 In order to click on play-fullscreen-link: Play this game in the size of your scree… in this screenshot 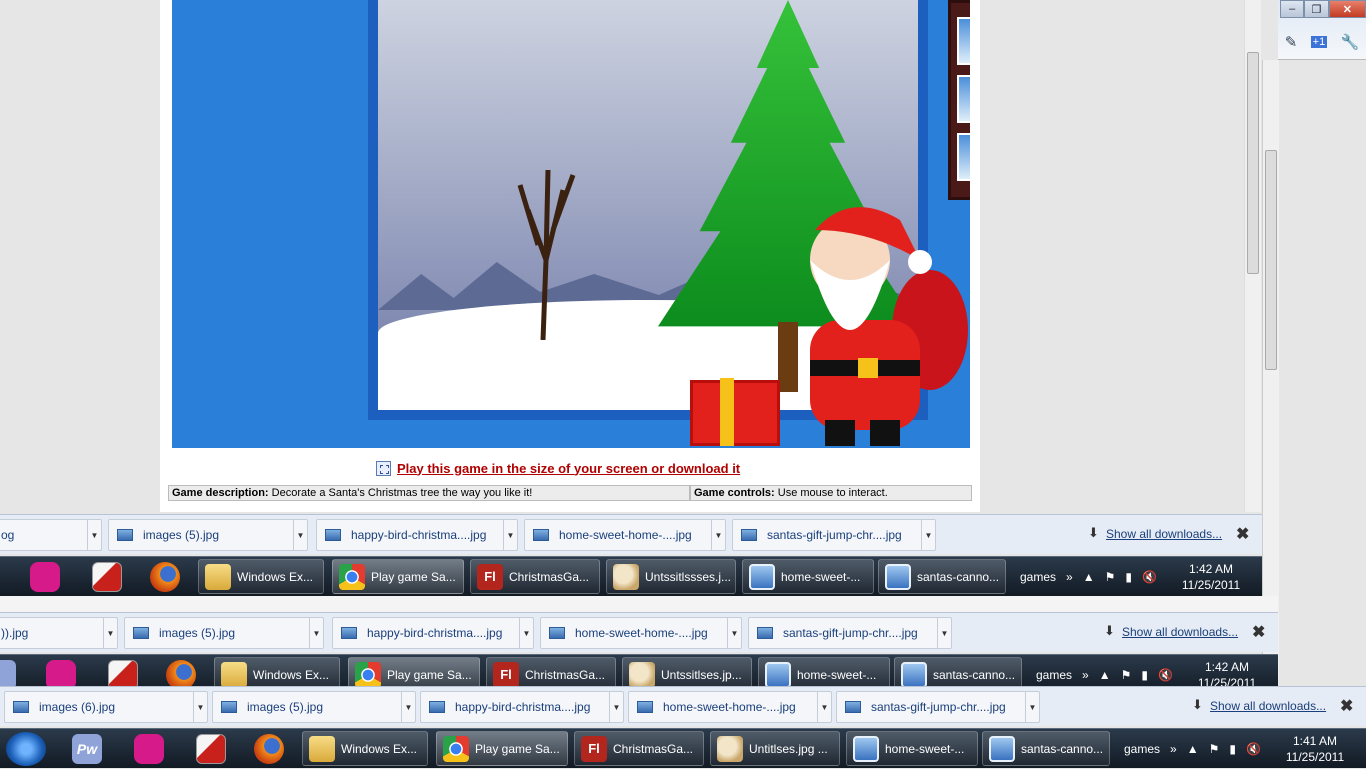, I will do `click(586, 468)`.